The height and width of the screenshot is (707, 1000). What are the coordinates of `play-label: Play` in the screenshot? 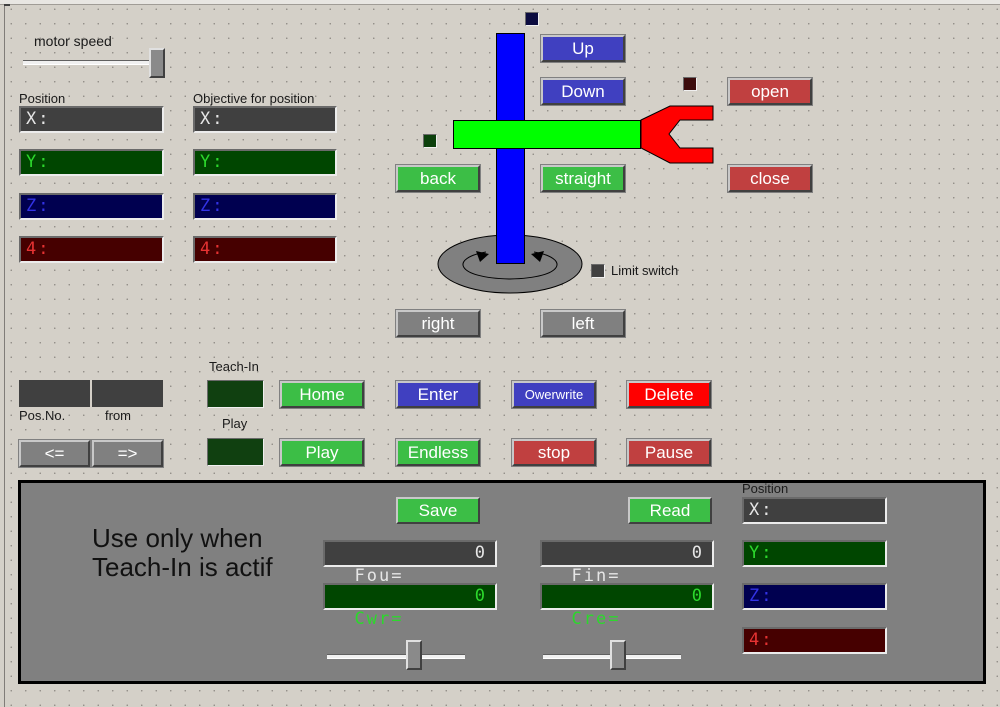 It's located at (235, 423).